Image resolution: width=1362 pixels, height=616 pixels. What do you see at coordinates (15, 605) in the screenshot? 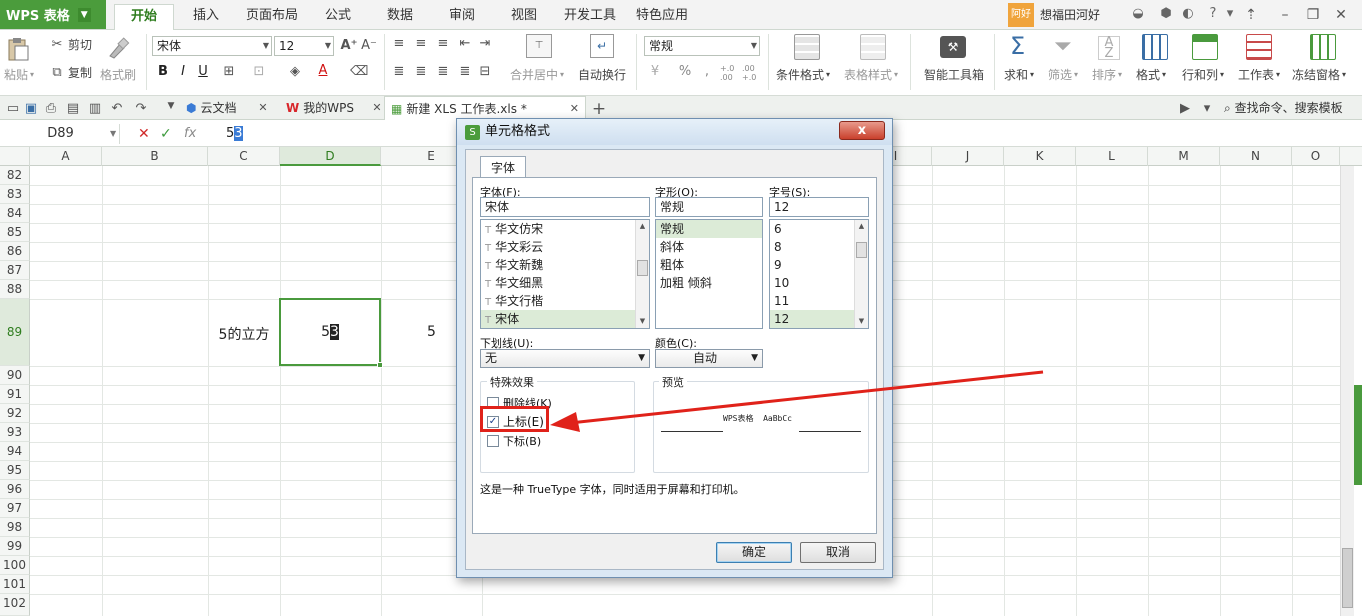
I see `row-header: 102` at bounding box center [15, 605].